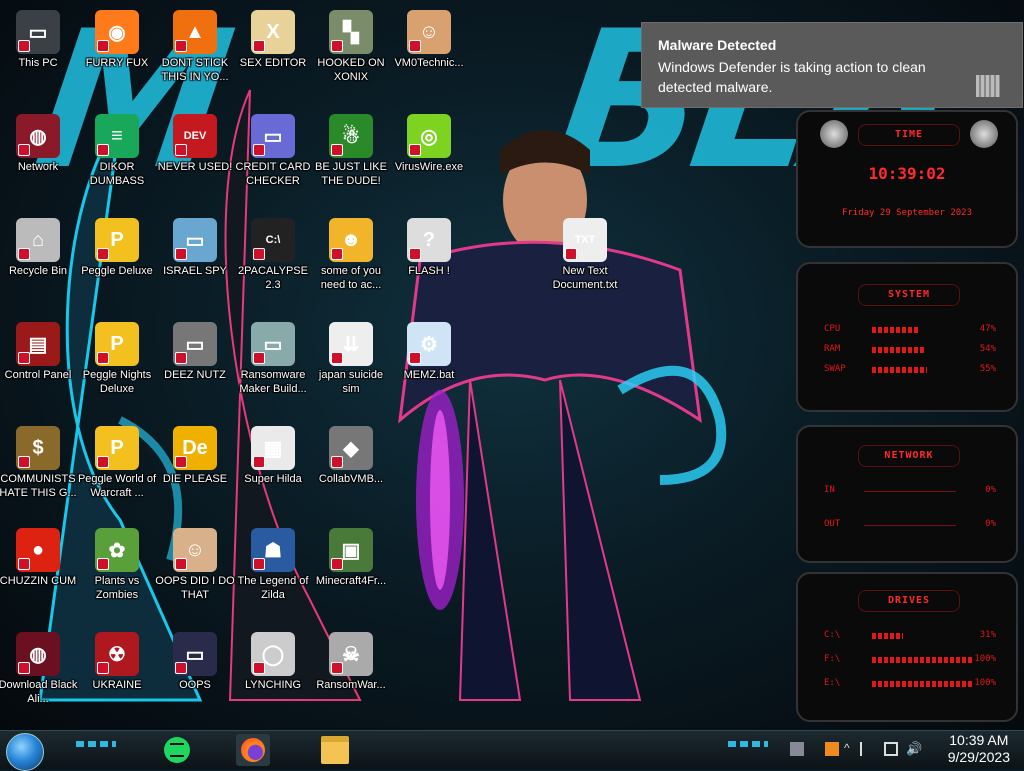 This screenshot has height=771, width=1024. I want to click on desktop-icon: ◯ LYNCHING, so click(273, 676).